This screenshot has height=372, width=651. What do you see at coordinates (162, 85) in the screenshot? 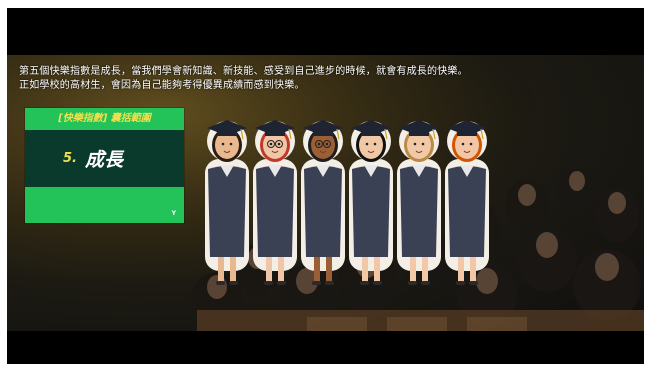
I see `caption-line-2: 正如學校的高材生，會因為自己能夠考得優異成績而感到快樂。` at bounding box center [162, 85].